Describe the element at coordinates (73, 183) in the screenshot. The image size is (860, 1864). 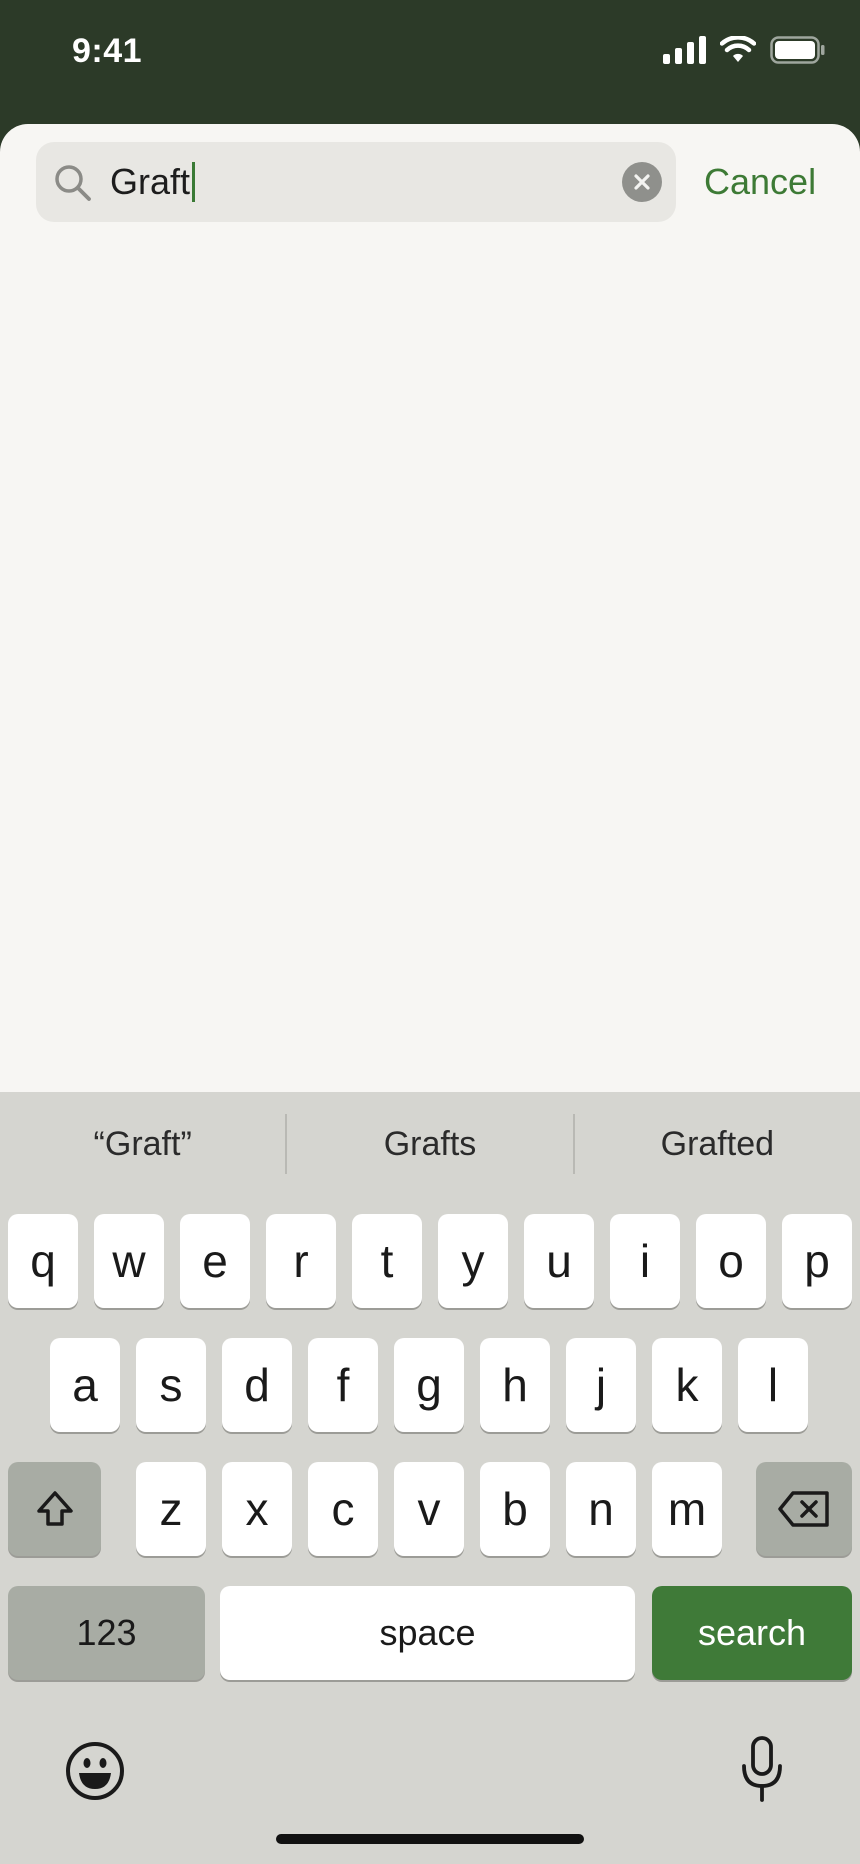
I see `search-icon` at that location.